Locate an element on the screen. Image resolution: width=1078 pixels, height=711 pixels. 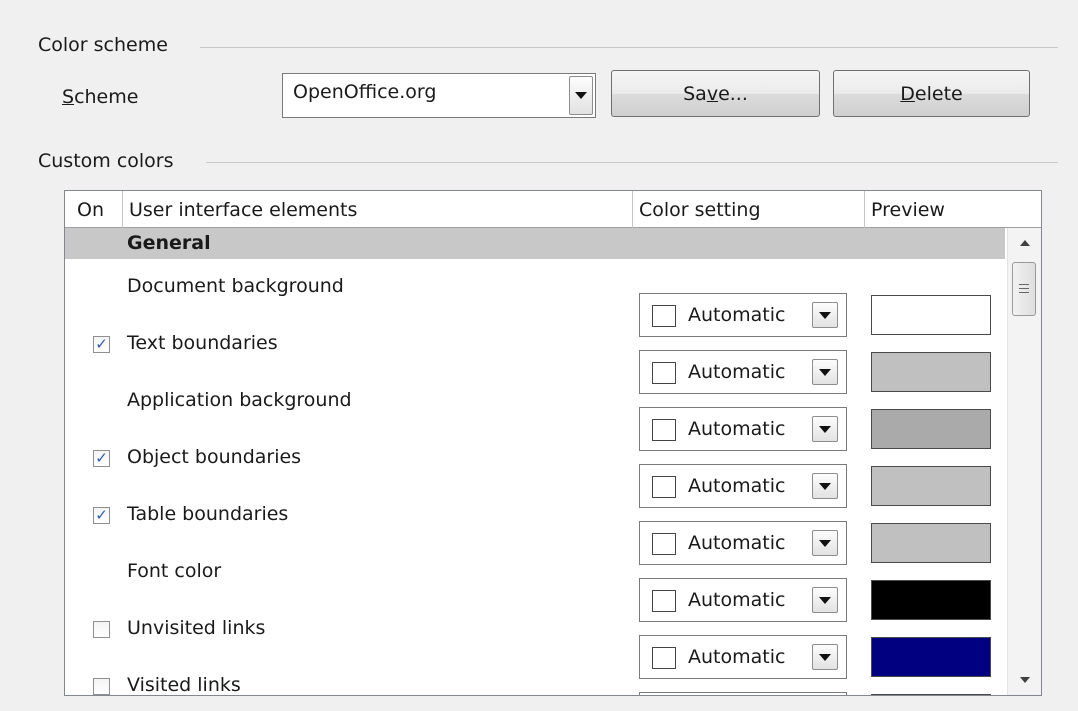
scheme-label-text: cheme is located at coordinates (106, 97).